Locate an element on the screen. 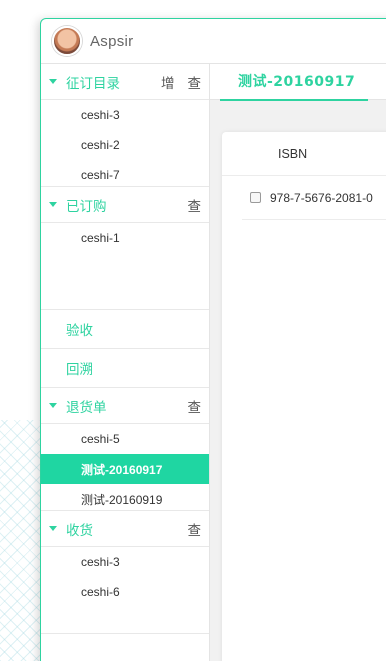 The image size is (386, 661). sub-list: ceshi-1 is located at coordinates (125, 266).